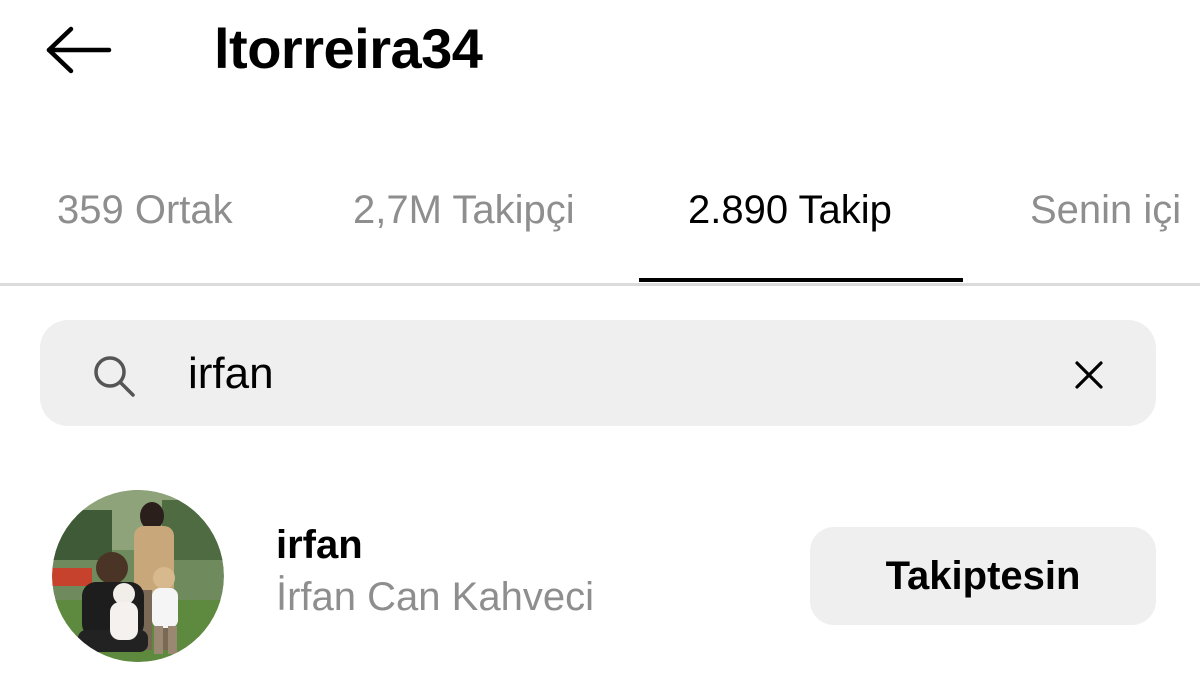 The image size is (1200, 687). What do you see at coordinates (608, 374) in the screenshot?
I see `search-input` at bounding box center [608, 374].